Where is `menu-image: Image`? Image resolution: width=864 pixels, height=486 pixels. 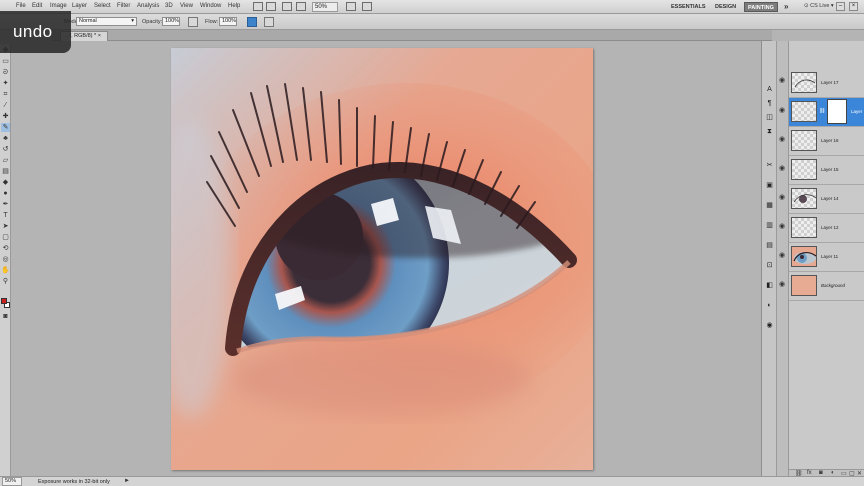
menu-image: Image is located at coordinates (58, 6).